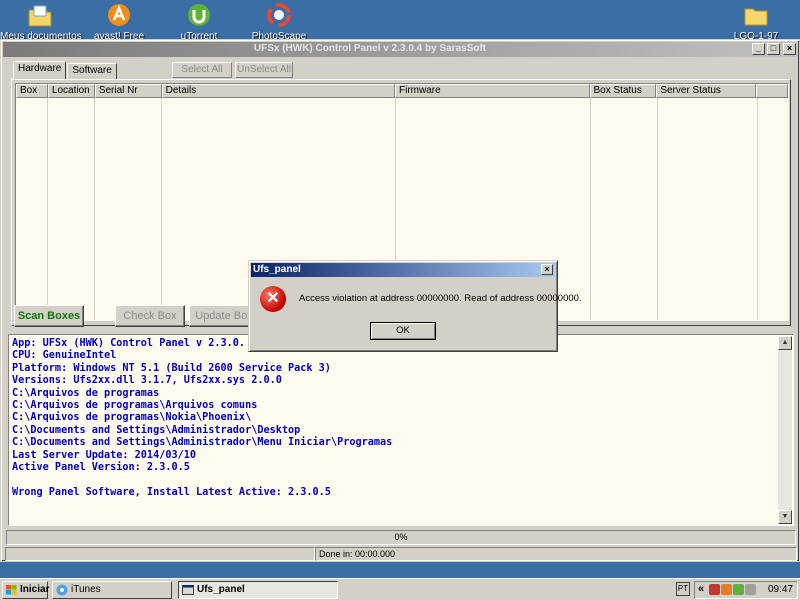 The height and width of the screenshot is (600, 800). What do you see at coordinates (706, 91) in the screenshot?
I see `column-header-server-status: Server Status` at bounding box center [706, 91].